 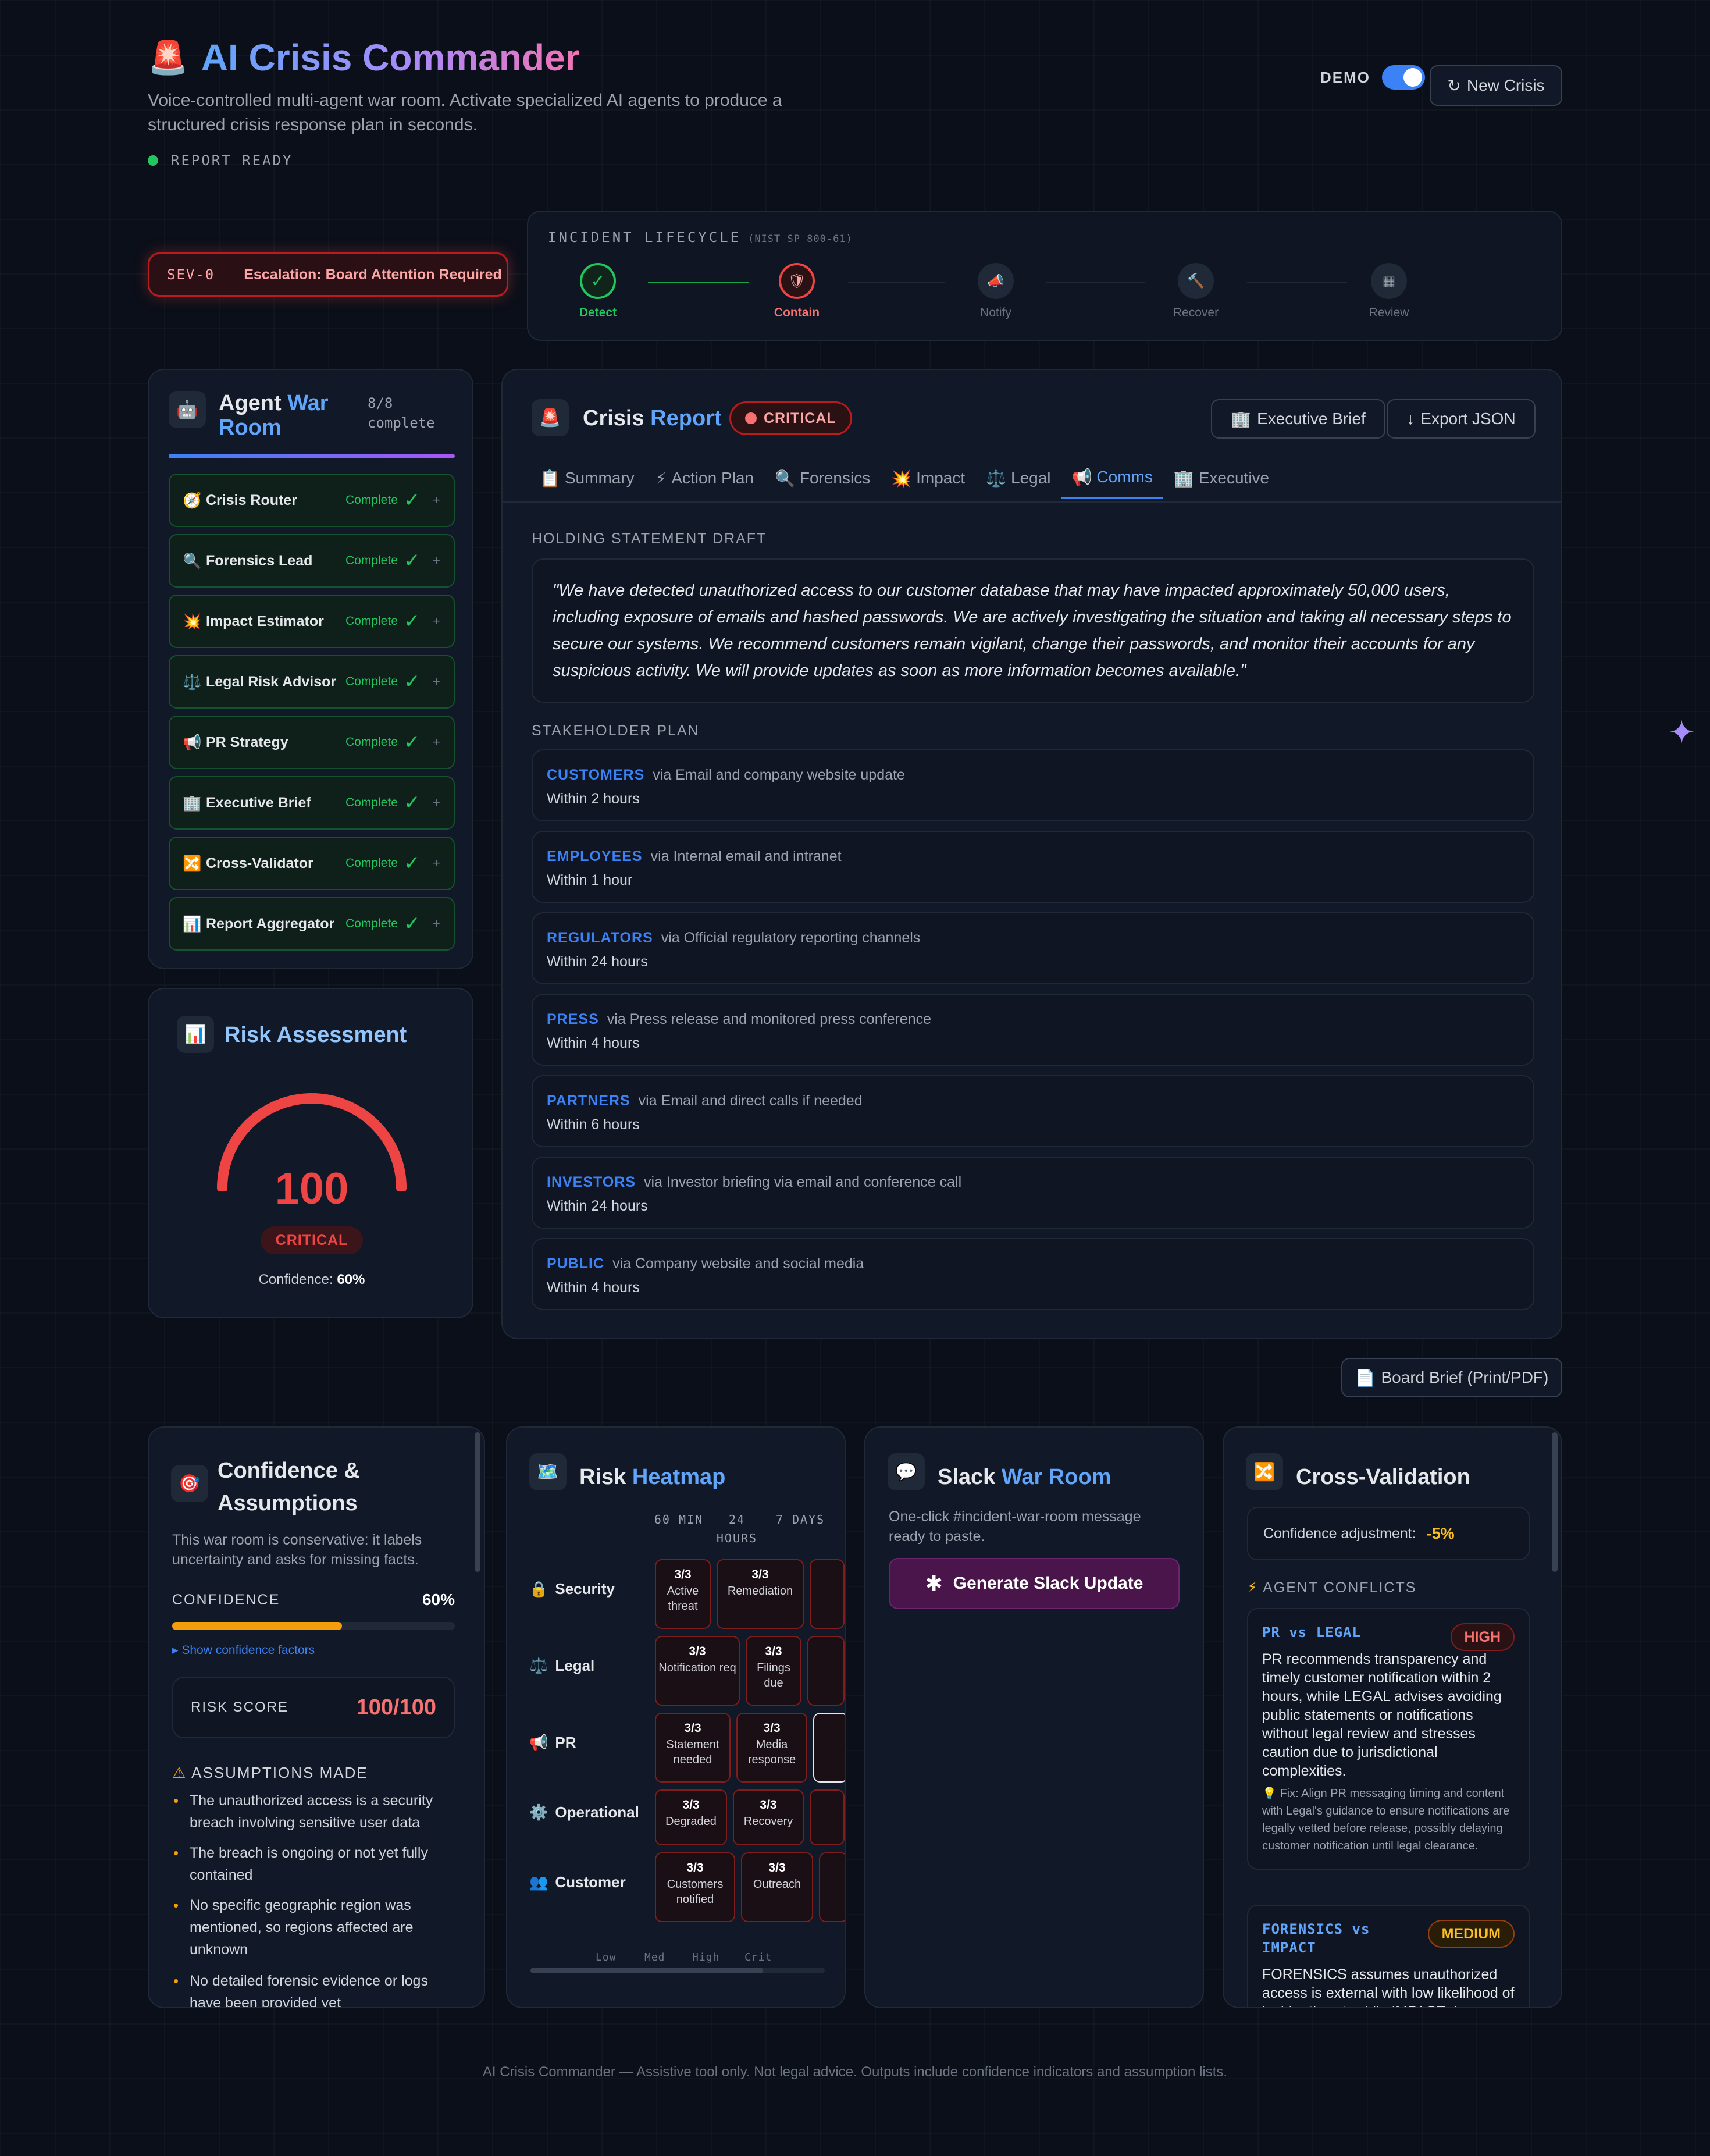 I want to click on executive-brief-button: 🏢 Executive Brief, so click(x=1298, y=419).